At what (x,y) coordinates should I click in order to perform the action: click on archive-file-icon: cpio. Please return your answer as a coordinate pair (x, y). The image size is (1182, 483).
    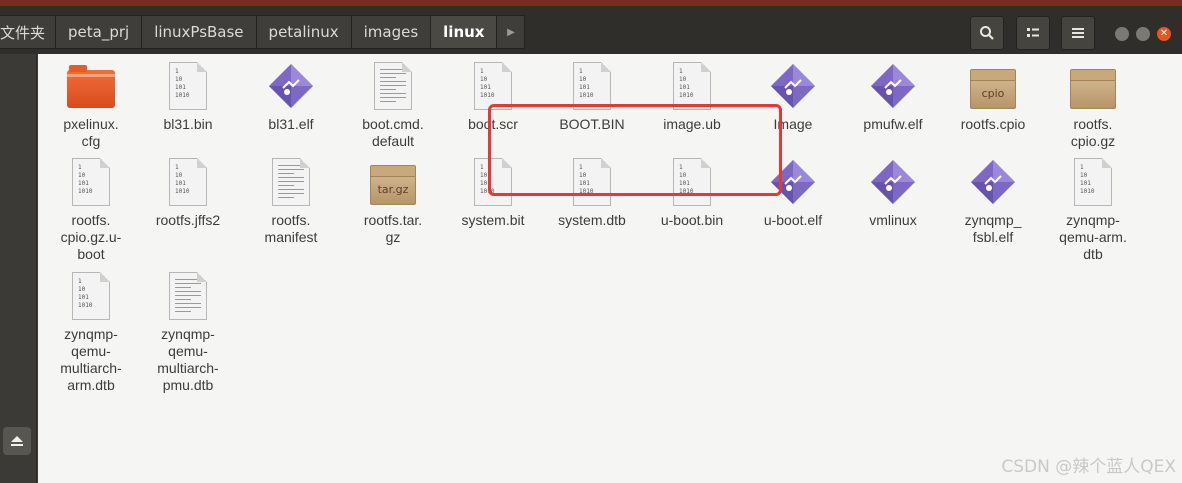
    Looking at the image, I should click on (993, 86).